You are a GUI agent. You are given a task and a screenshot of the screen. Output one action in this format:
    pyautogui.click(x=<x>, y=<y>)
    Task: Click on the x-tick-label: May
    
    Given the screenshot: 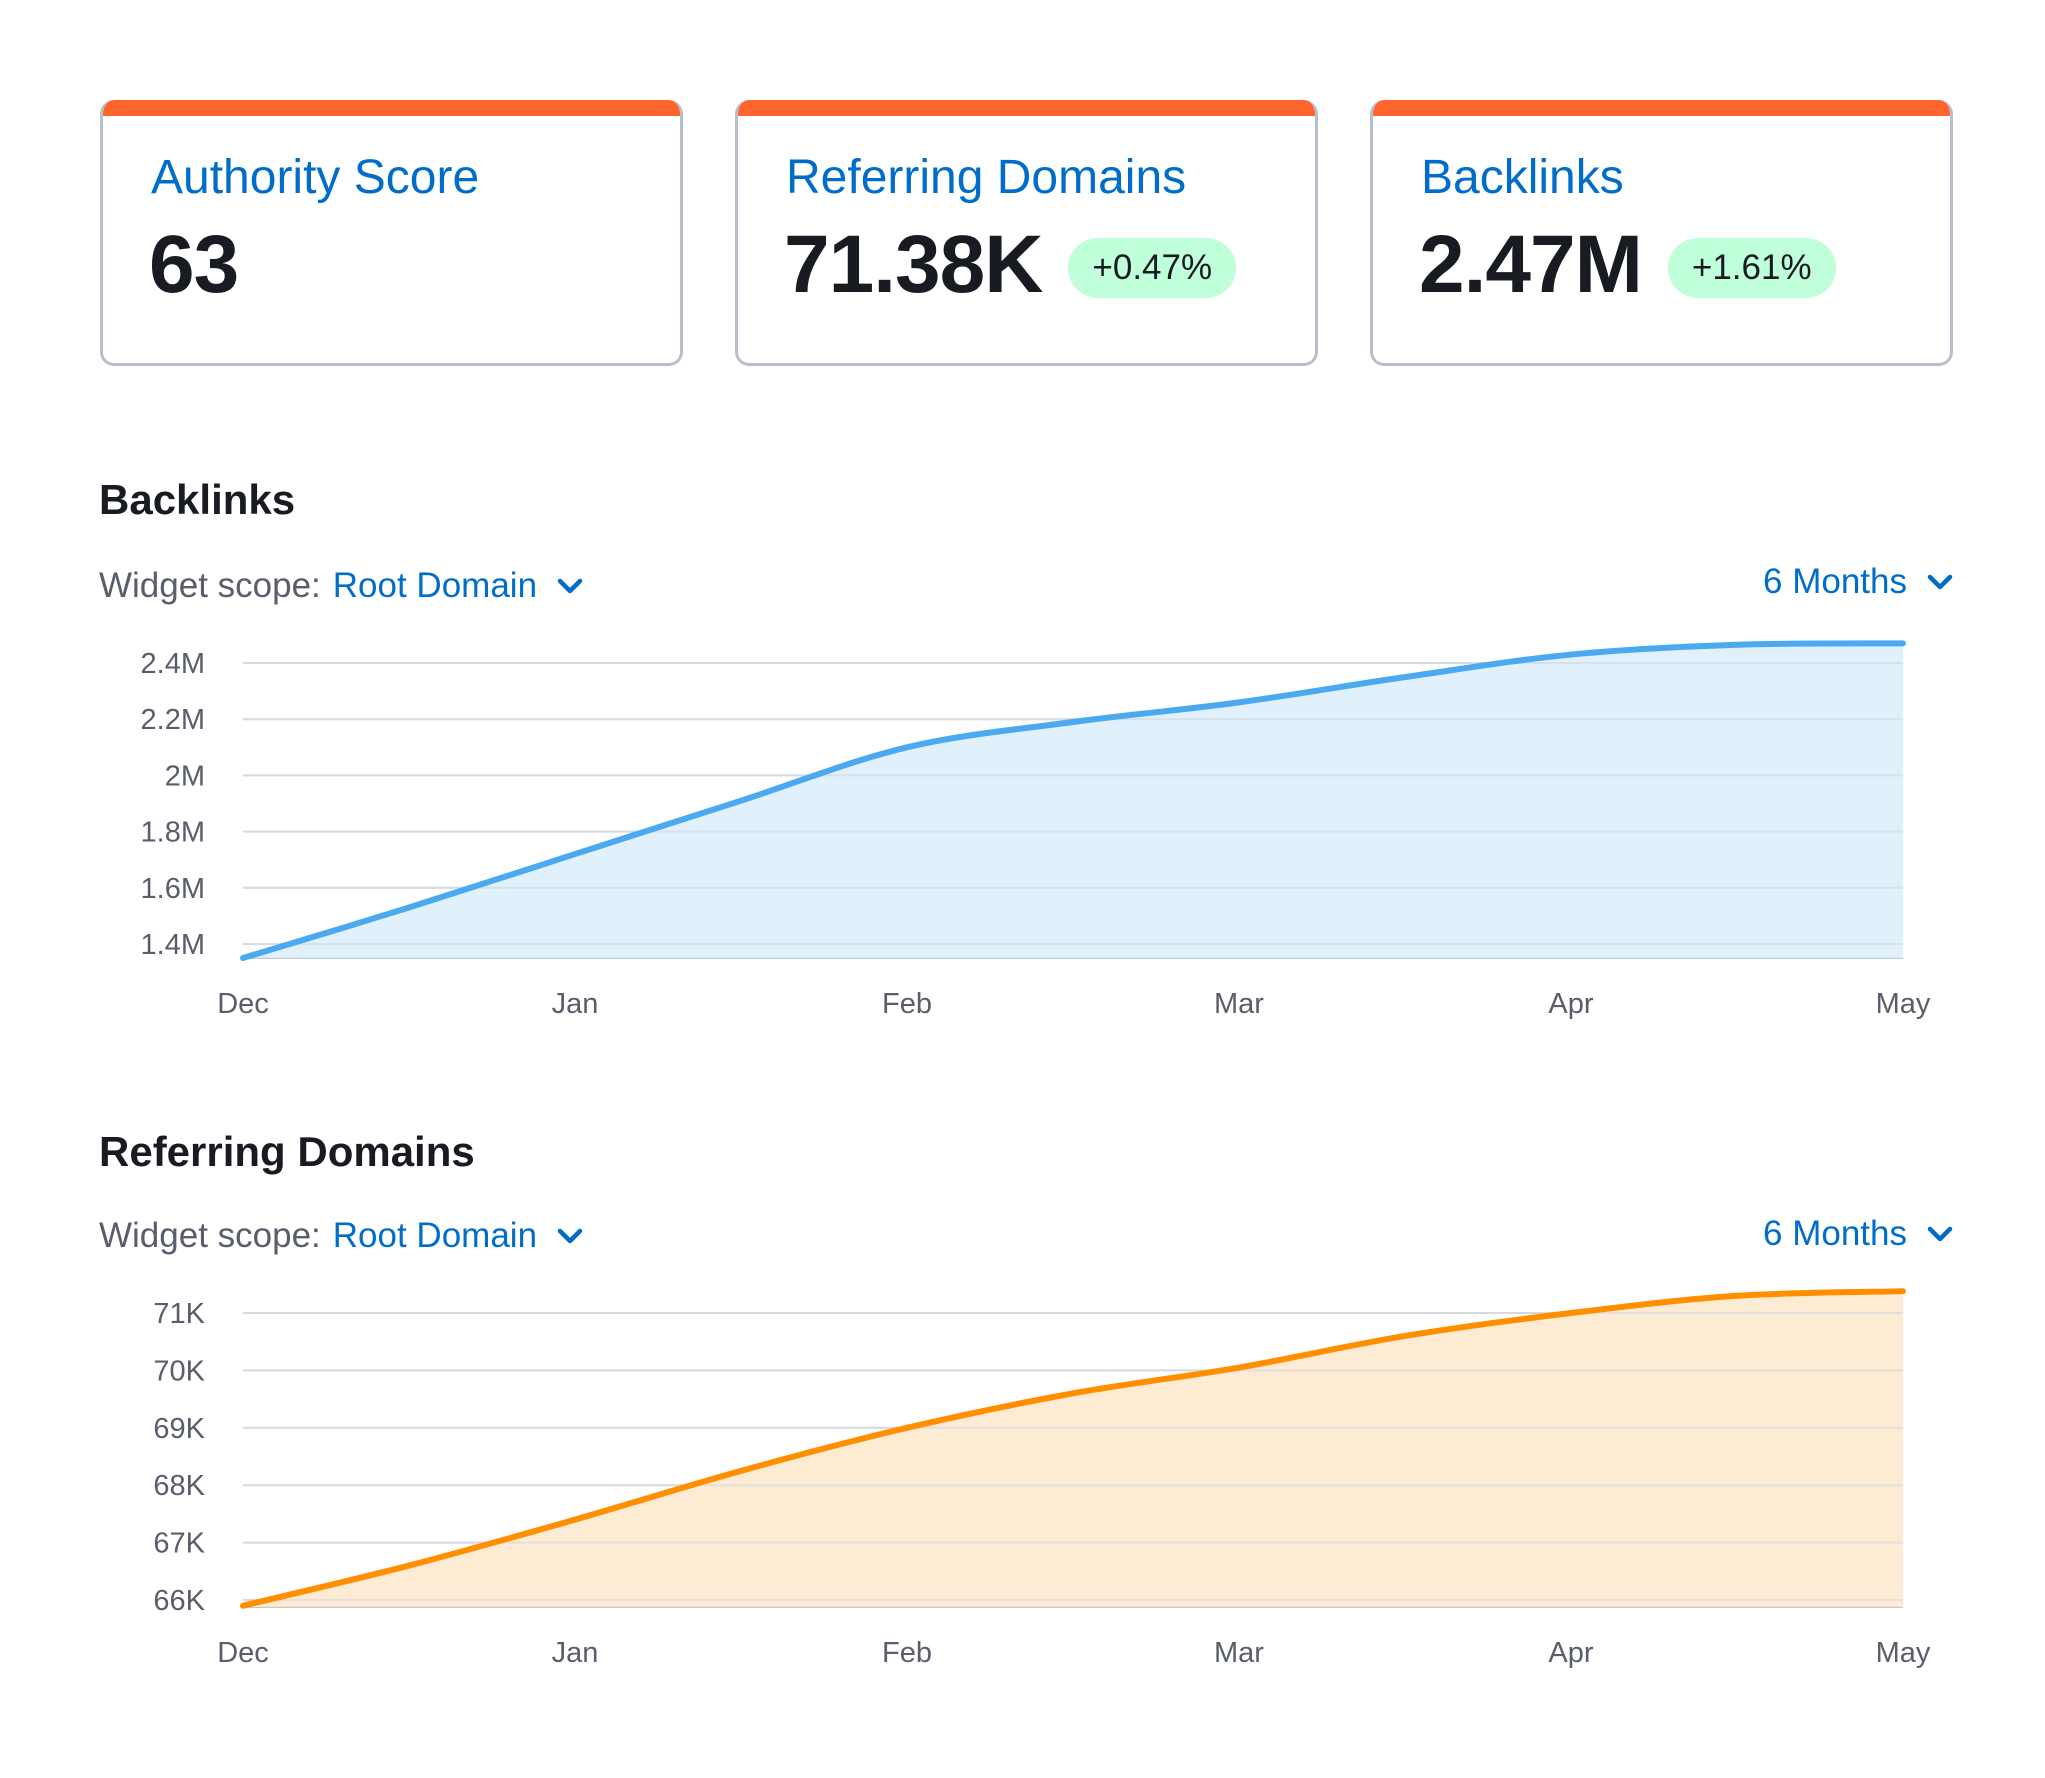 What is the action you would take?
    pyautogui.click(x=1903, y=1653)
    